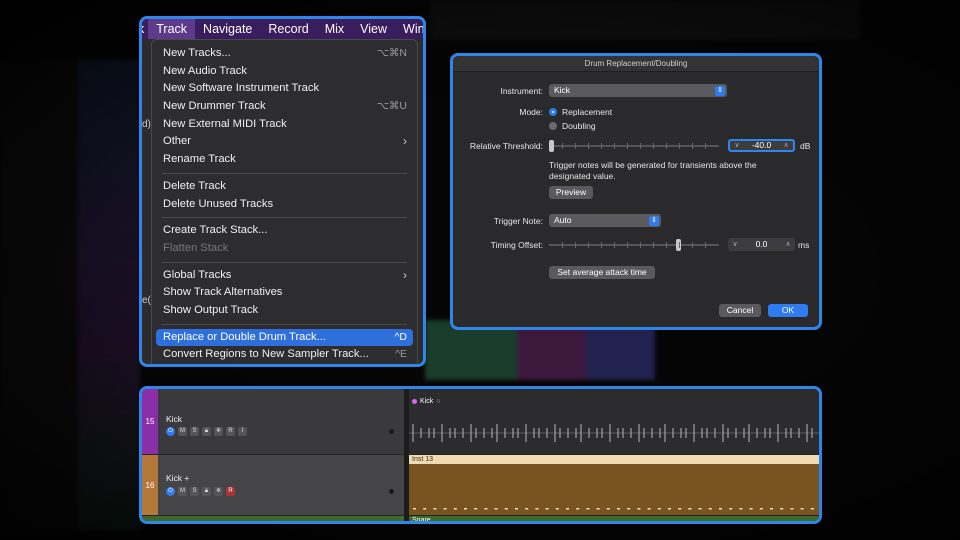 This screenshot has width=960, height=540. What do you see at coordinates (227, 29) in the screenshot?
I see `menubar-item-navigate: Navigate` at bounding box center [227, 29].